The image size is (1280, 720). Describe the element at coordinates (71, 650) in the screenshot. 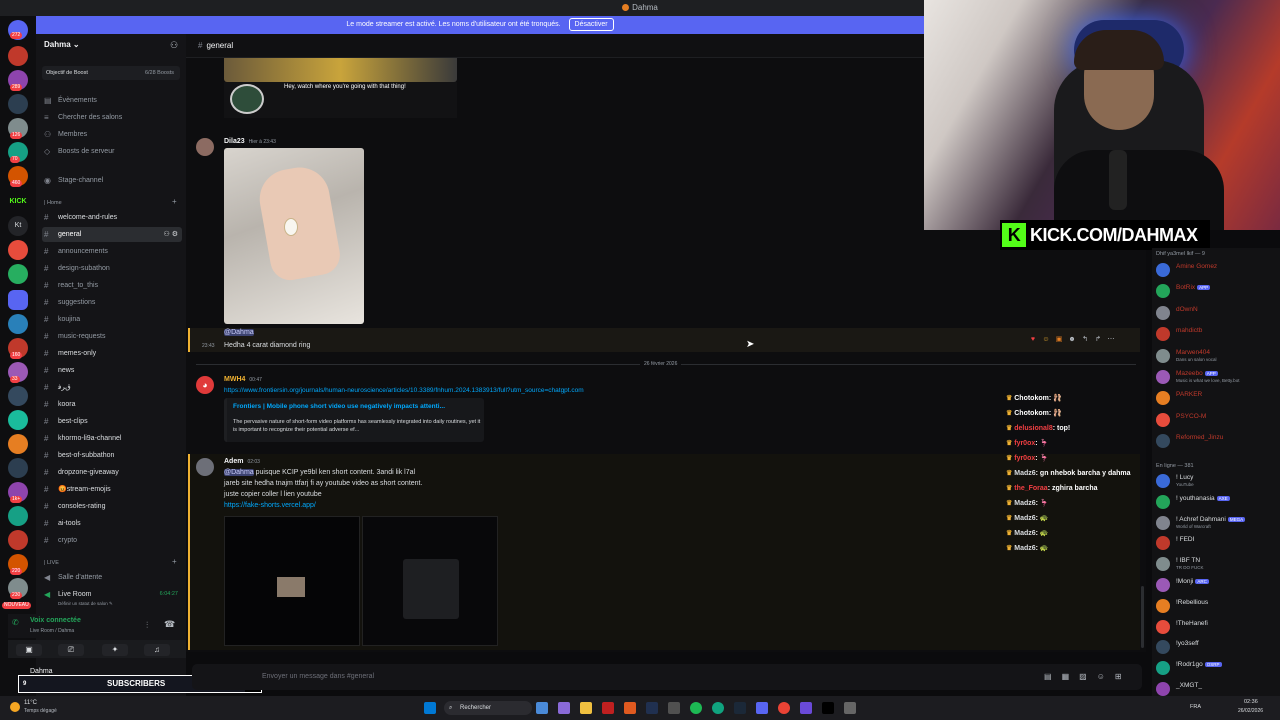

I see `screen-share-icon: ⎚` at that location.